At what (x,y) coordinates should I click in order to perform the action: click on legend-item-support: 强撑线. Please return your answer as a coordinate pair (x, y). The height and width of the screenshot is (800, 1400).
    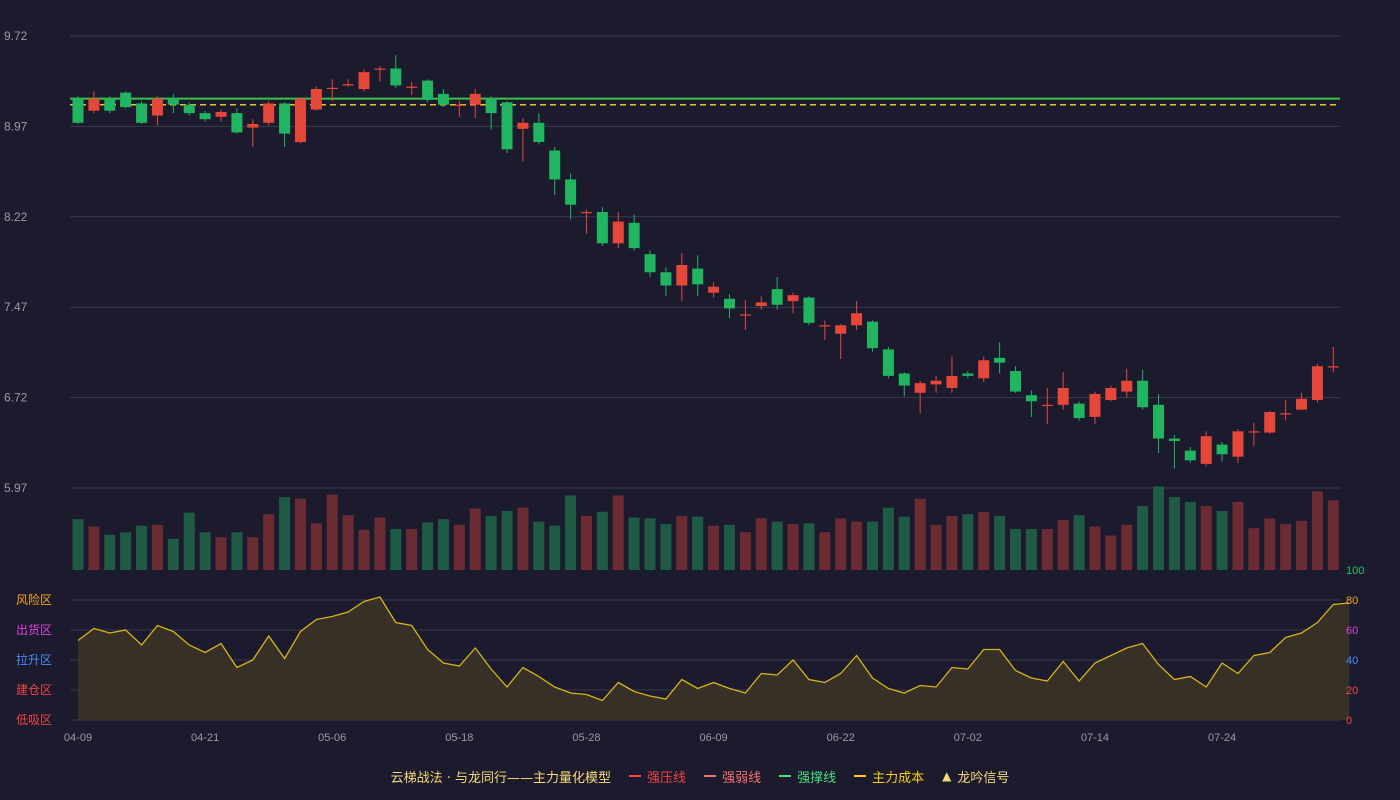
    Looking at the image, I should click on (807, 776).